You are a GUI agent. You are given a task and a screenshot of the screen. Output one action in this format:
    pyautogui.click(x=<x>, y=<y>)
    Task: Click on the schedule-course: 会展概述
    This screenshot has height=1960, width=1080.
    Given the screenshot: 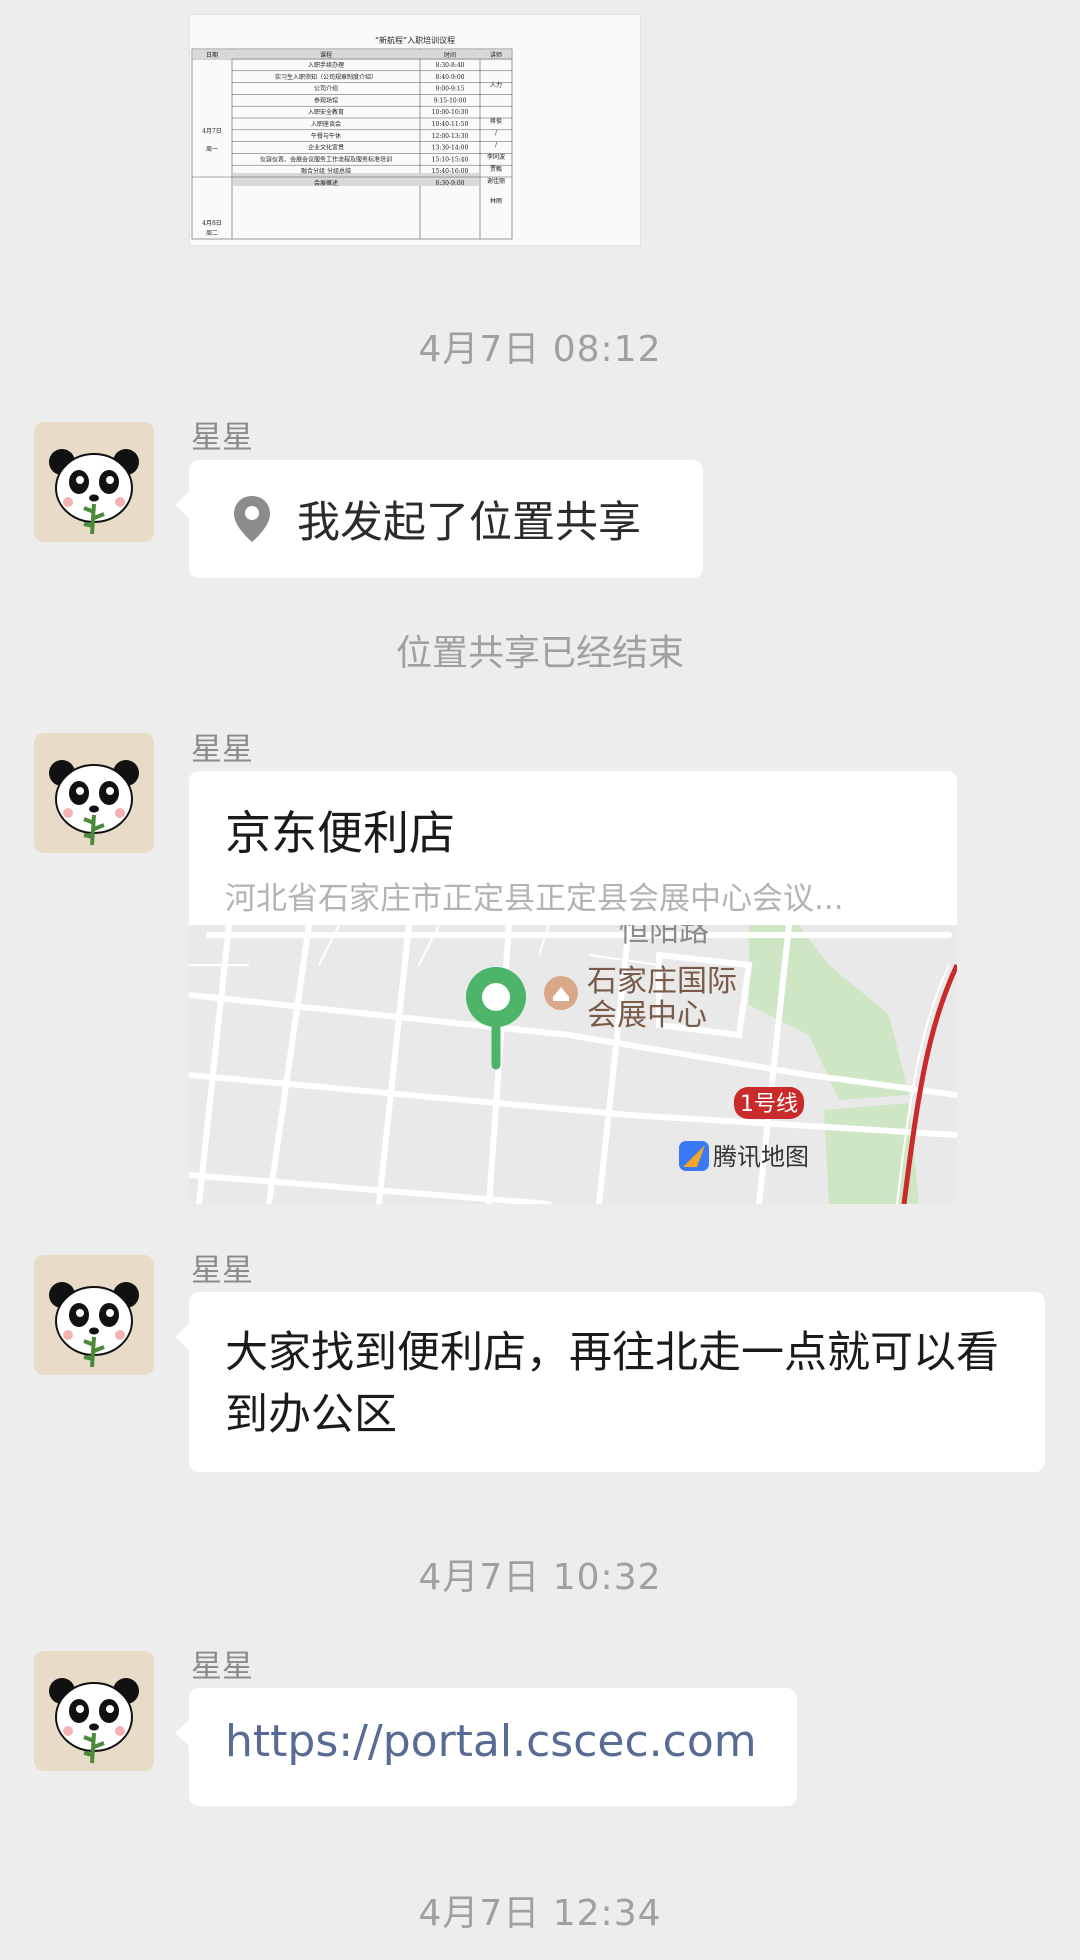 What is the action you would take?
    pyautogui.click(x=326, y=183)
    